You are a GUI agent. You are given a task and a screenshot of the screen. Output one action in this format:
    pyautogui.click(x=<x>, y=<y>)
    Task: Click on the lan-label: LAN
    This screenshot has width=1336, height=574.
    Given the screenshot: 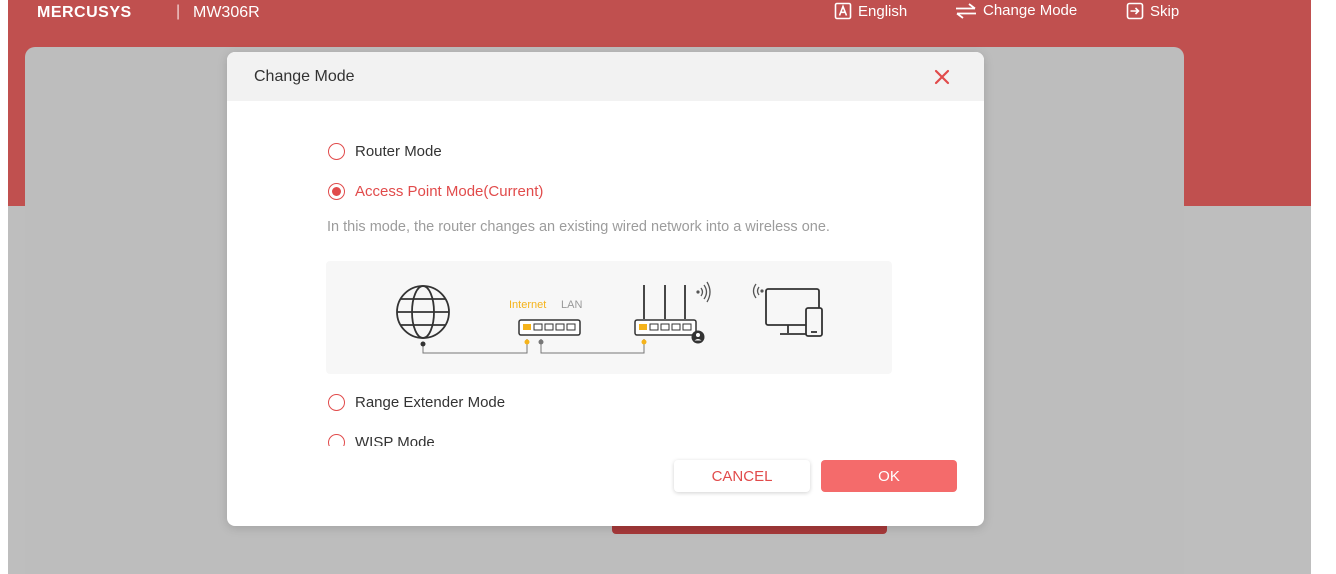 What is the action you would take?
    pyautogui.click(x=571, y=305)
    